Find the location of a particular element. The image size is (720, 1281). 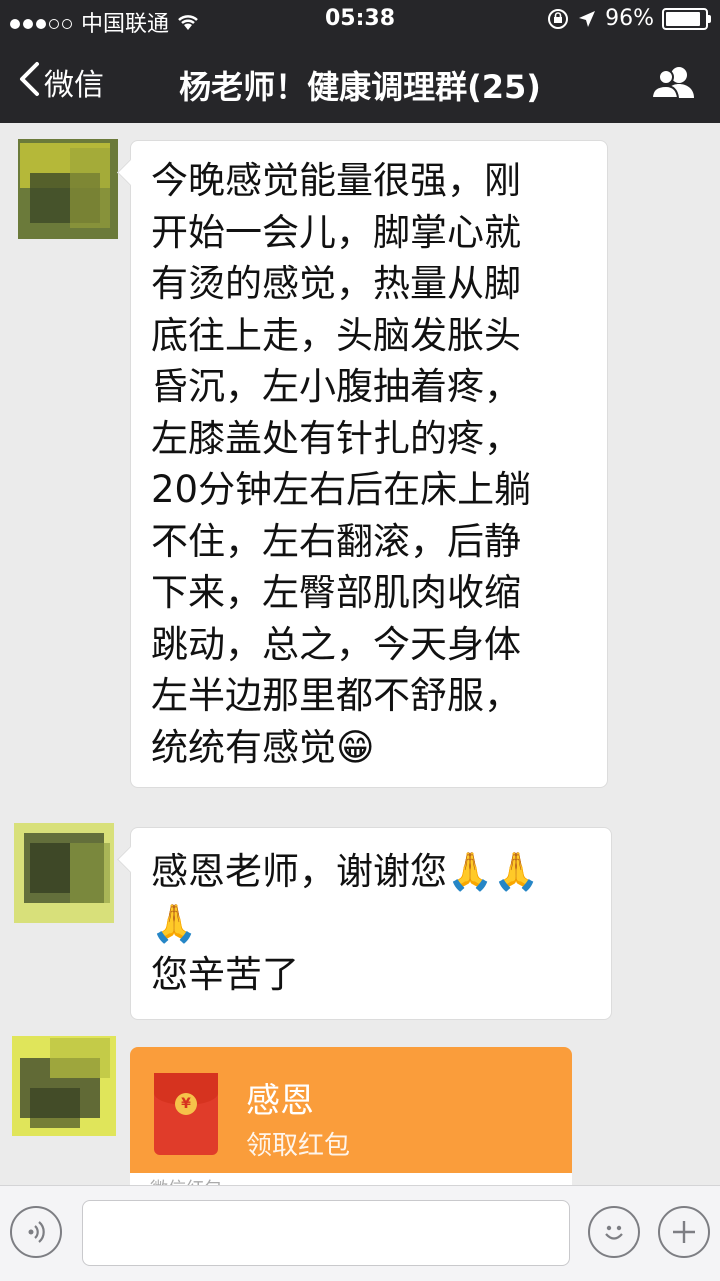

group-members-icon is located at coordinates (673, 82).